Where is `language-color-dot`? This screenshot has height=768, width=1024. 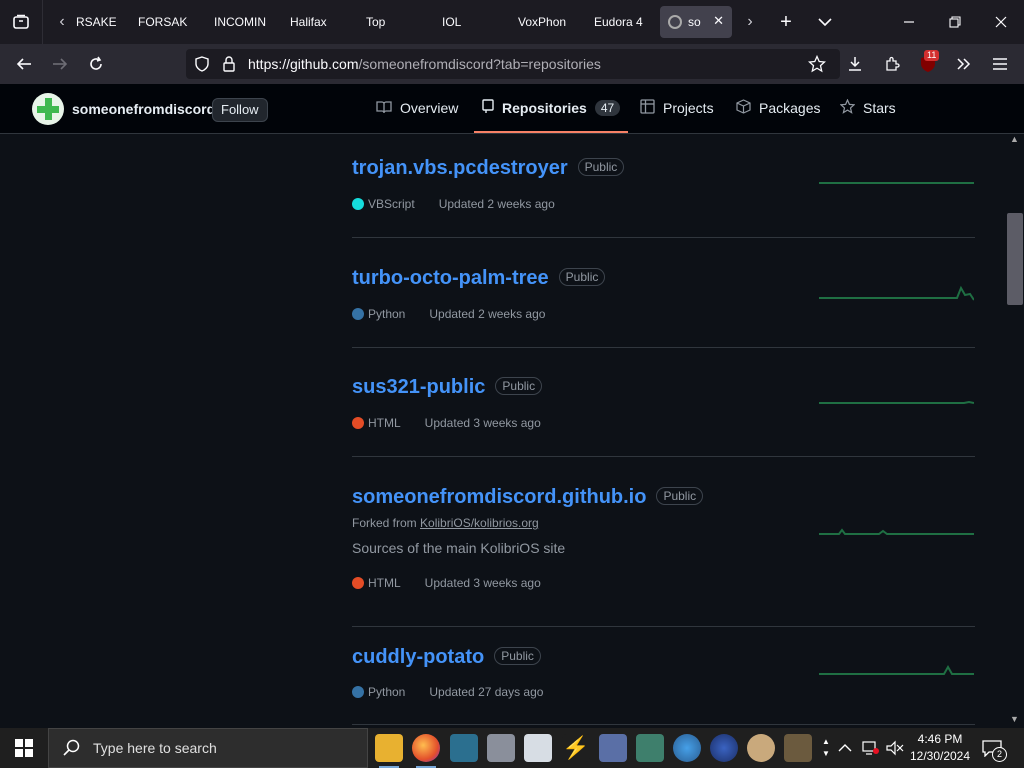 language-color-dot is located at coordinates (358, 204).